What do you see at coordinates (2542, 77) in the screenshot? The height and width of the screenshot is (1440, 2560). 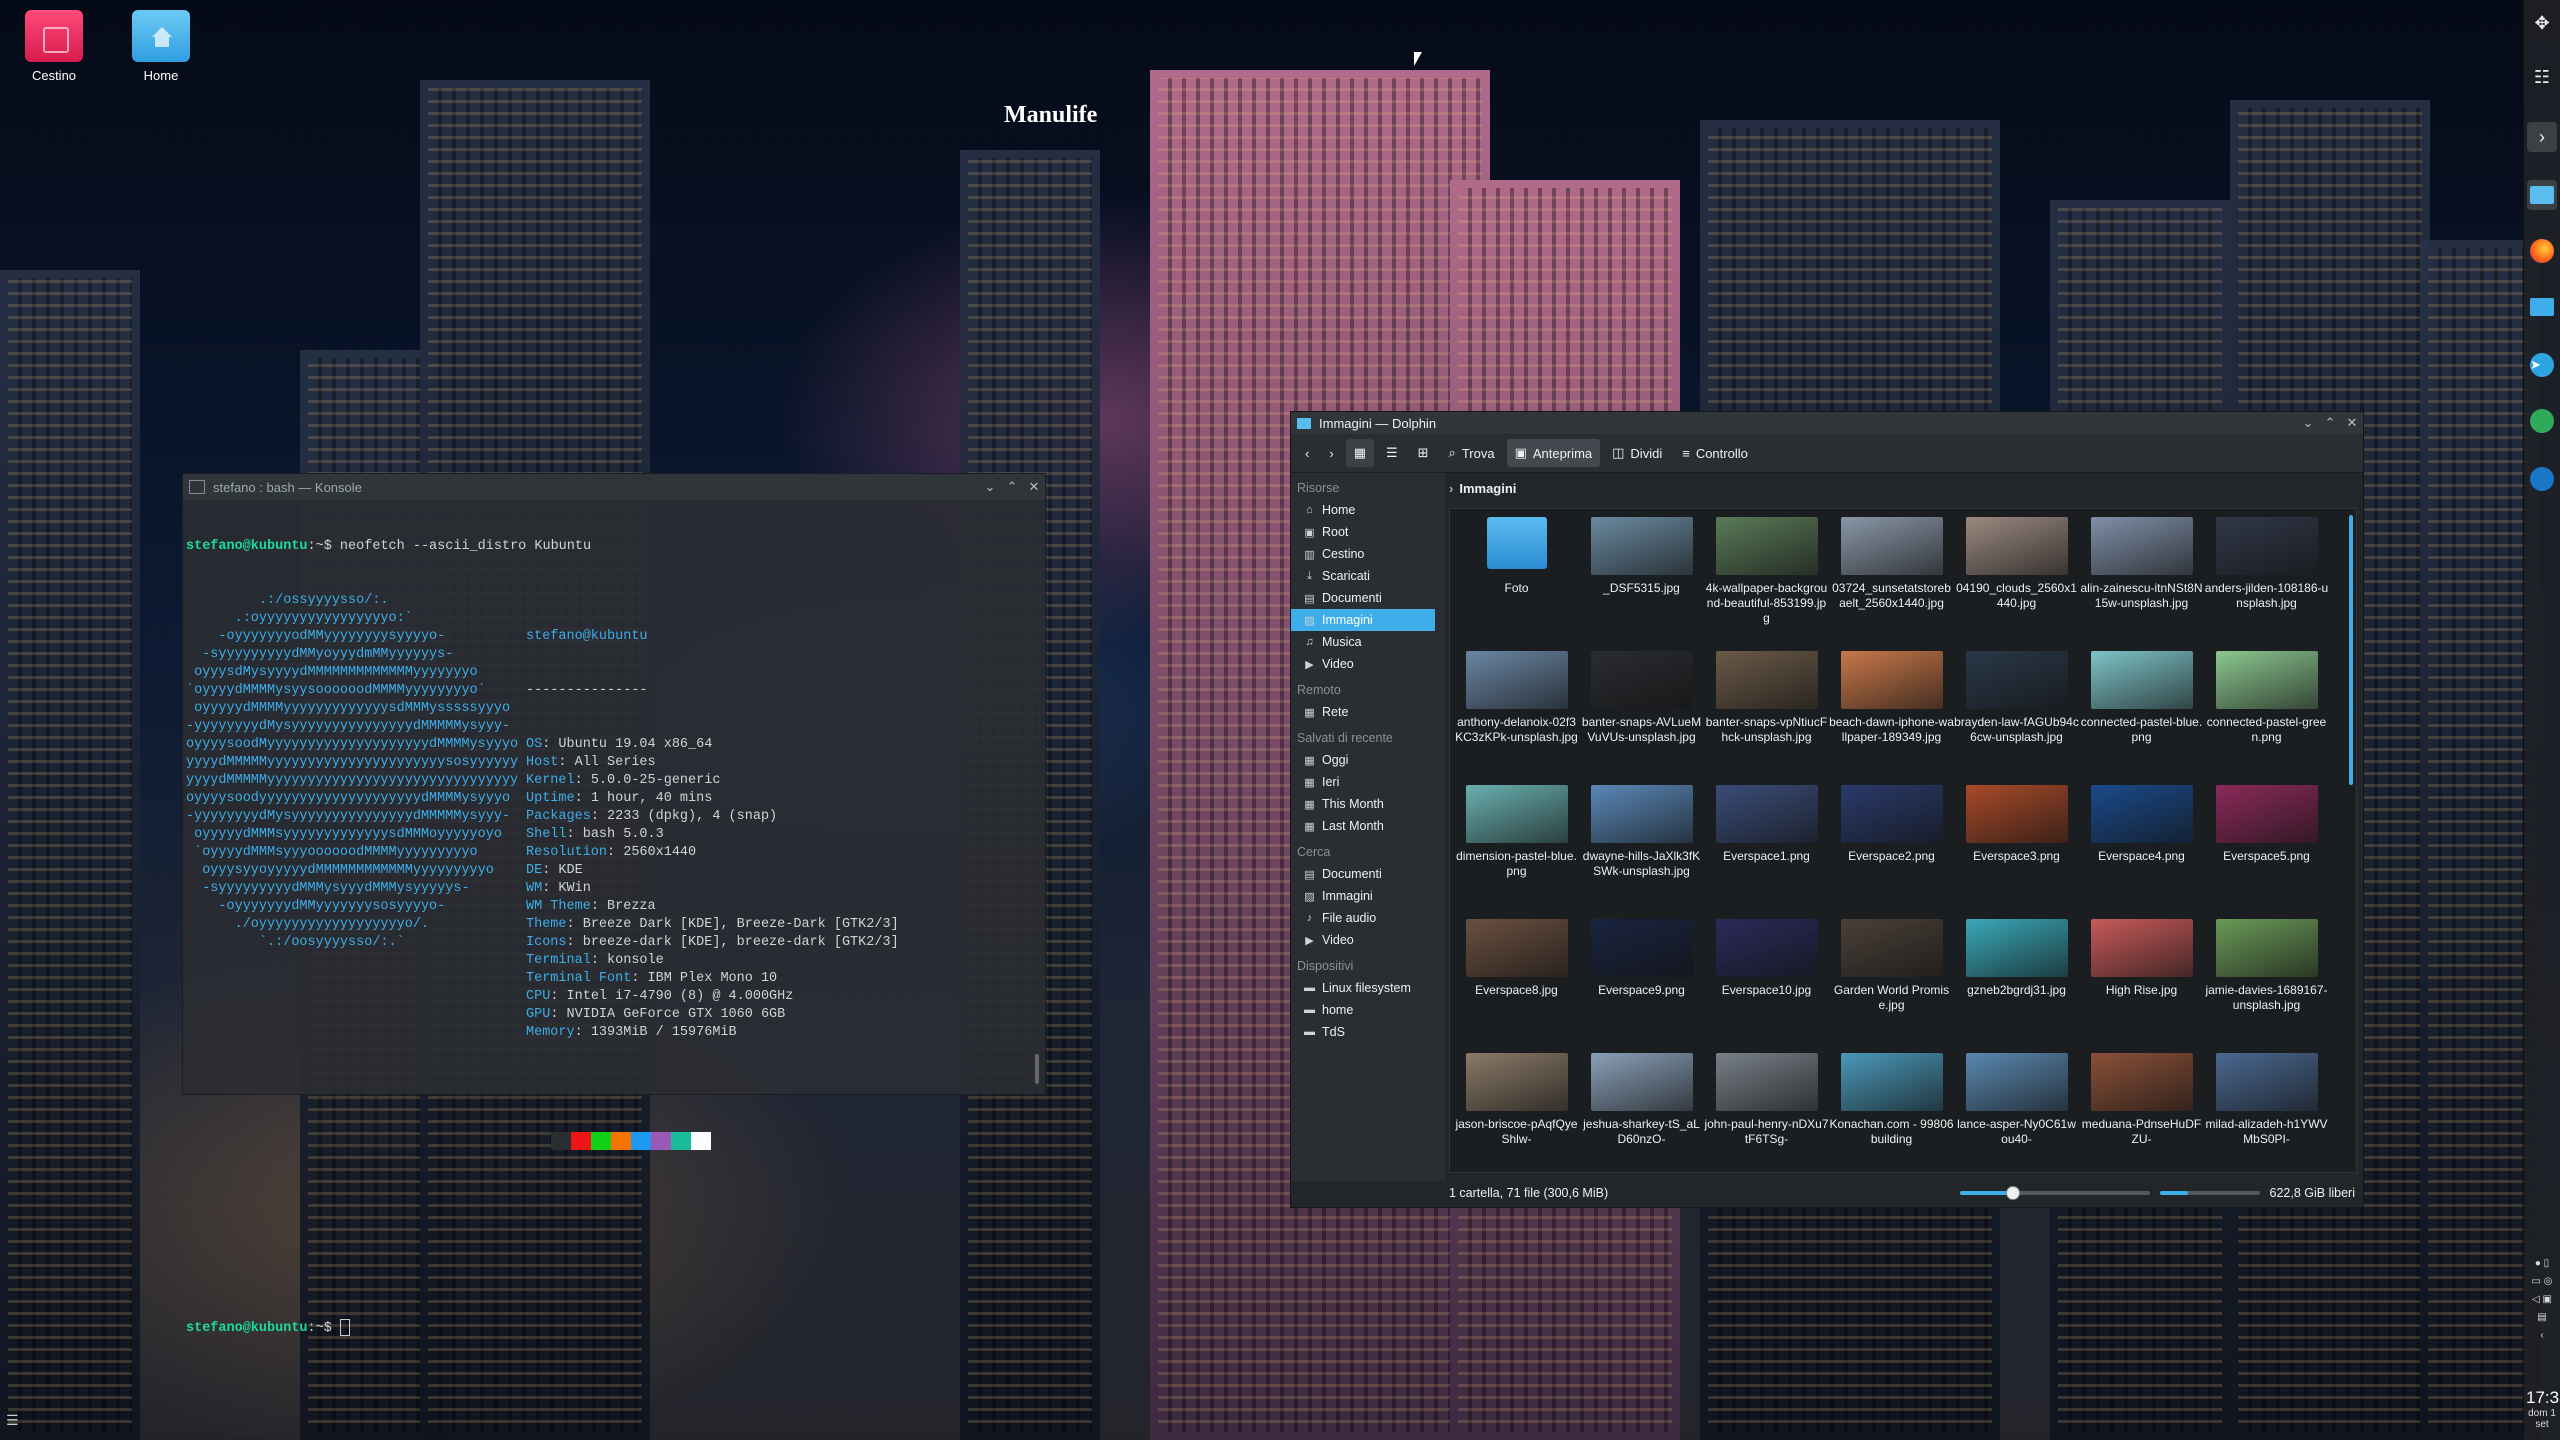 I see `panel-settings-button: ☷` at bounding box center [2542, 77].